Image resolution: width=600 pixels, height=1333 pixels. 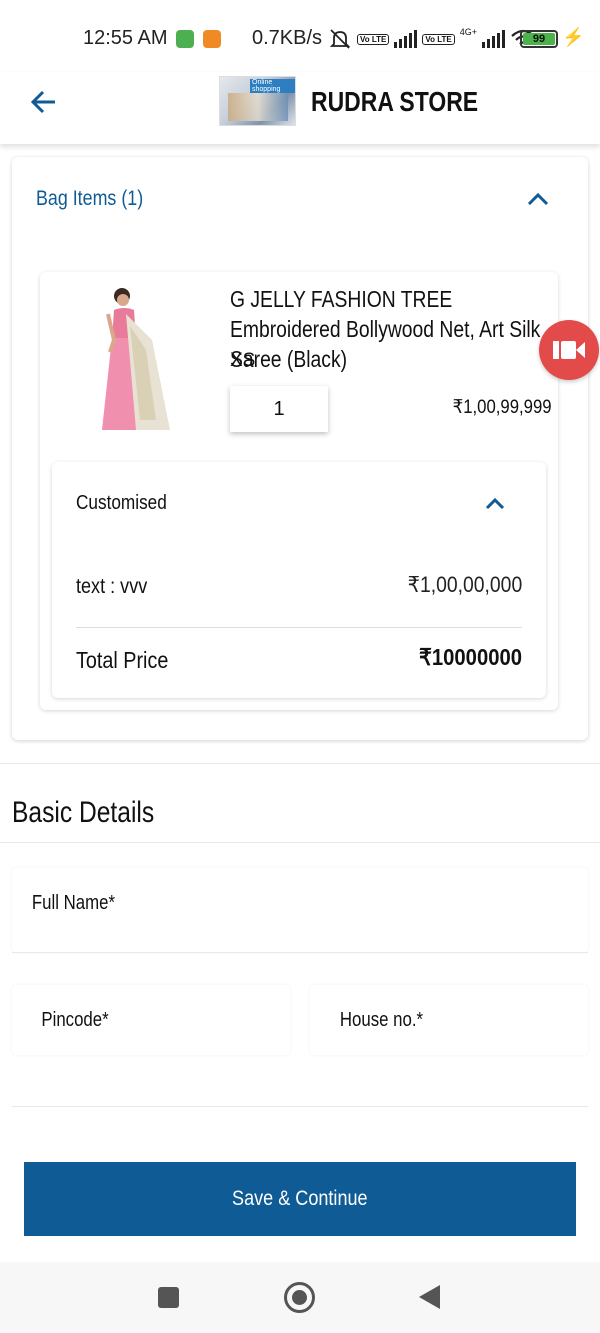 I want to click on system-nav-bar, so click(x=300, y=1297).